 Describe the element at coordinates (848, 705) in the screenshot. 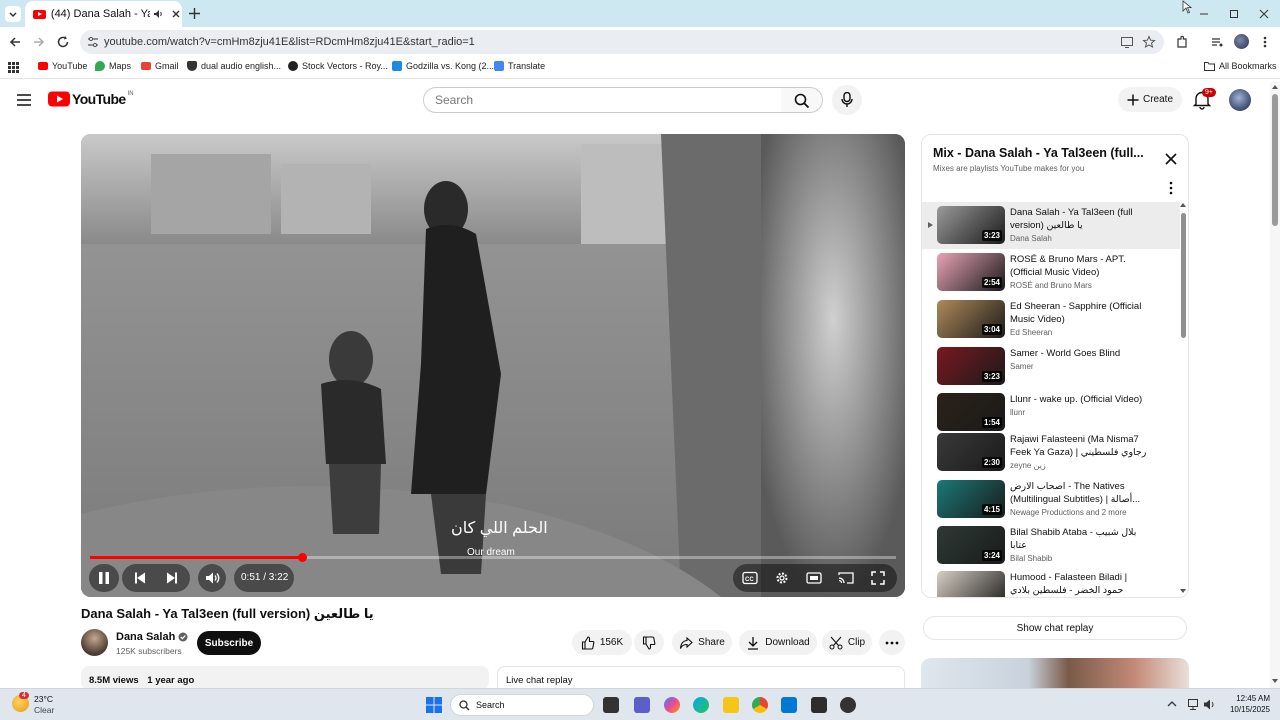

I see `recorder-icon` at that location.